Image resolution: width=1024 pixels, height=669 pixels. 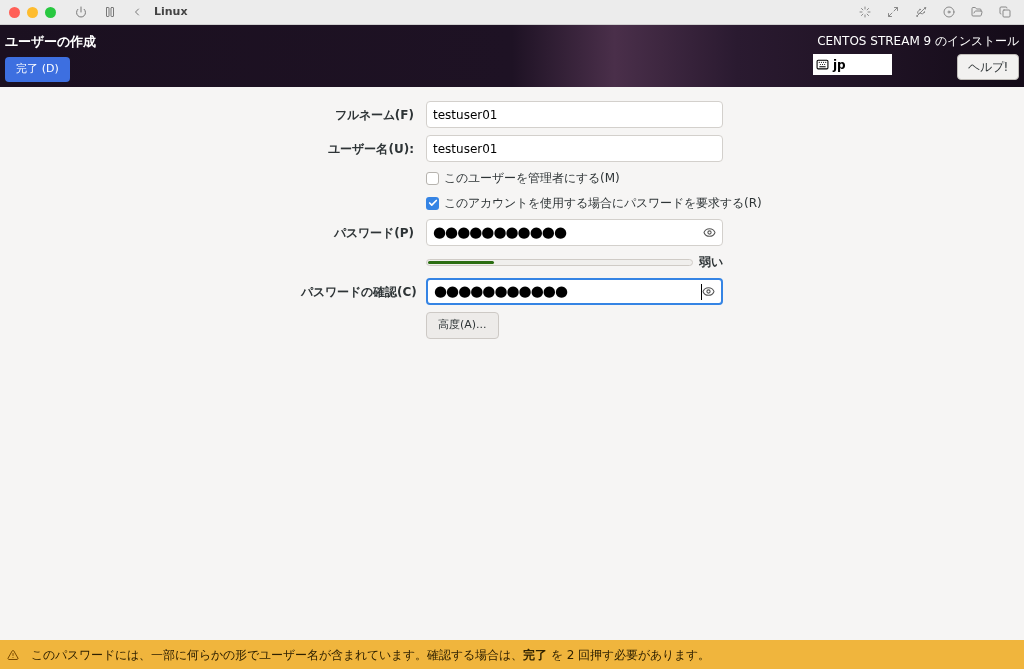 What do you see at coordinates (13, 654) in the screenshot?
I see `warning-icon` at bounding box center [13, 654].